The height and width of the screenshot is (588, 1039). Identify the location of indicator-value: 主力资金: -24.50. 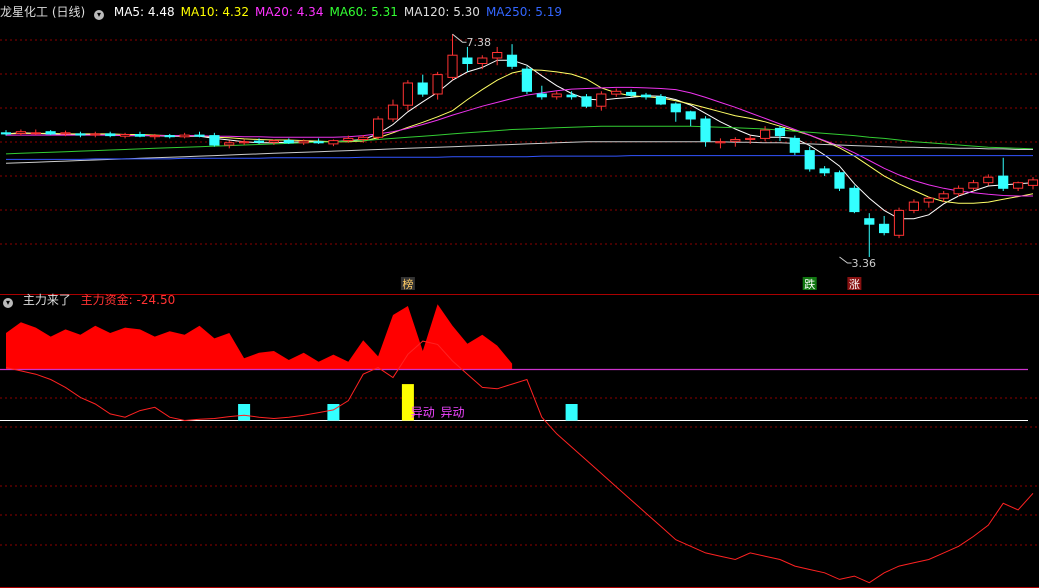
(128, 300).